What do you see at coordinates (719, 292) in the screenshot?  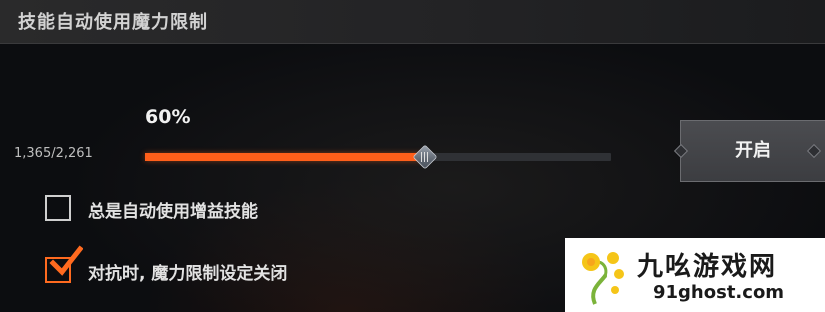 I see `watermark-site-url: 91ghost.com` at bounding box center [719, 292].